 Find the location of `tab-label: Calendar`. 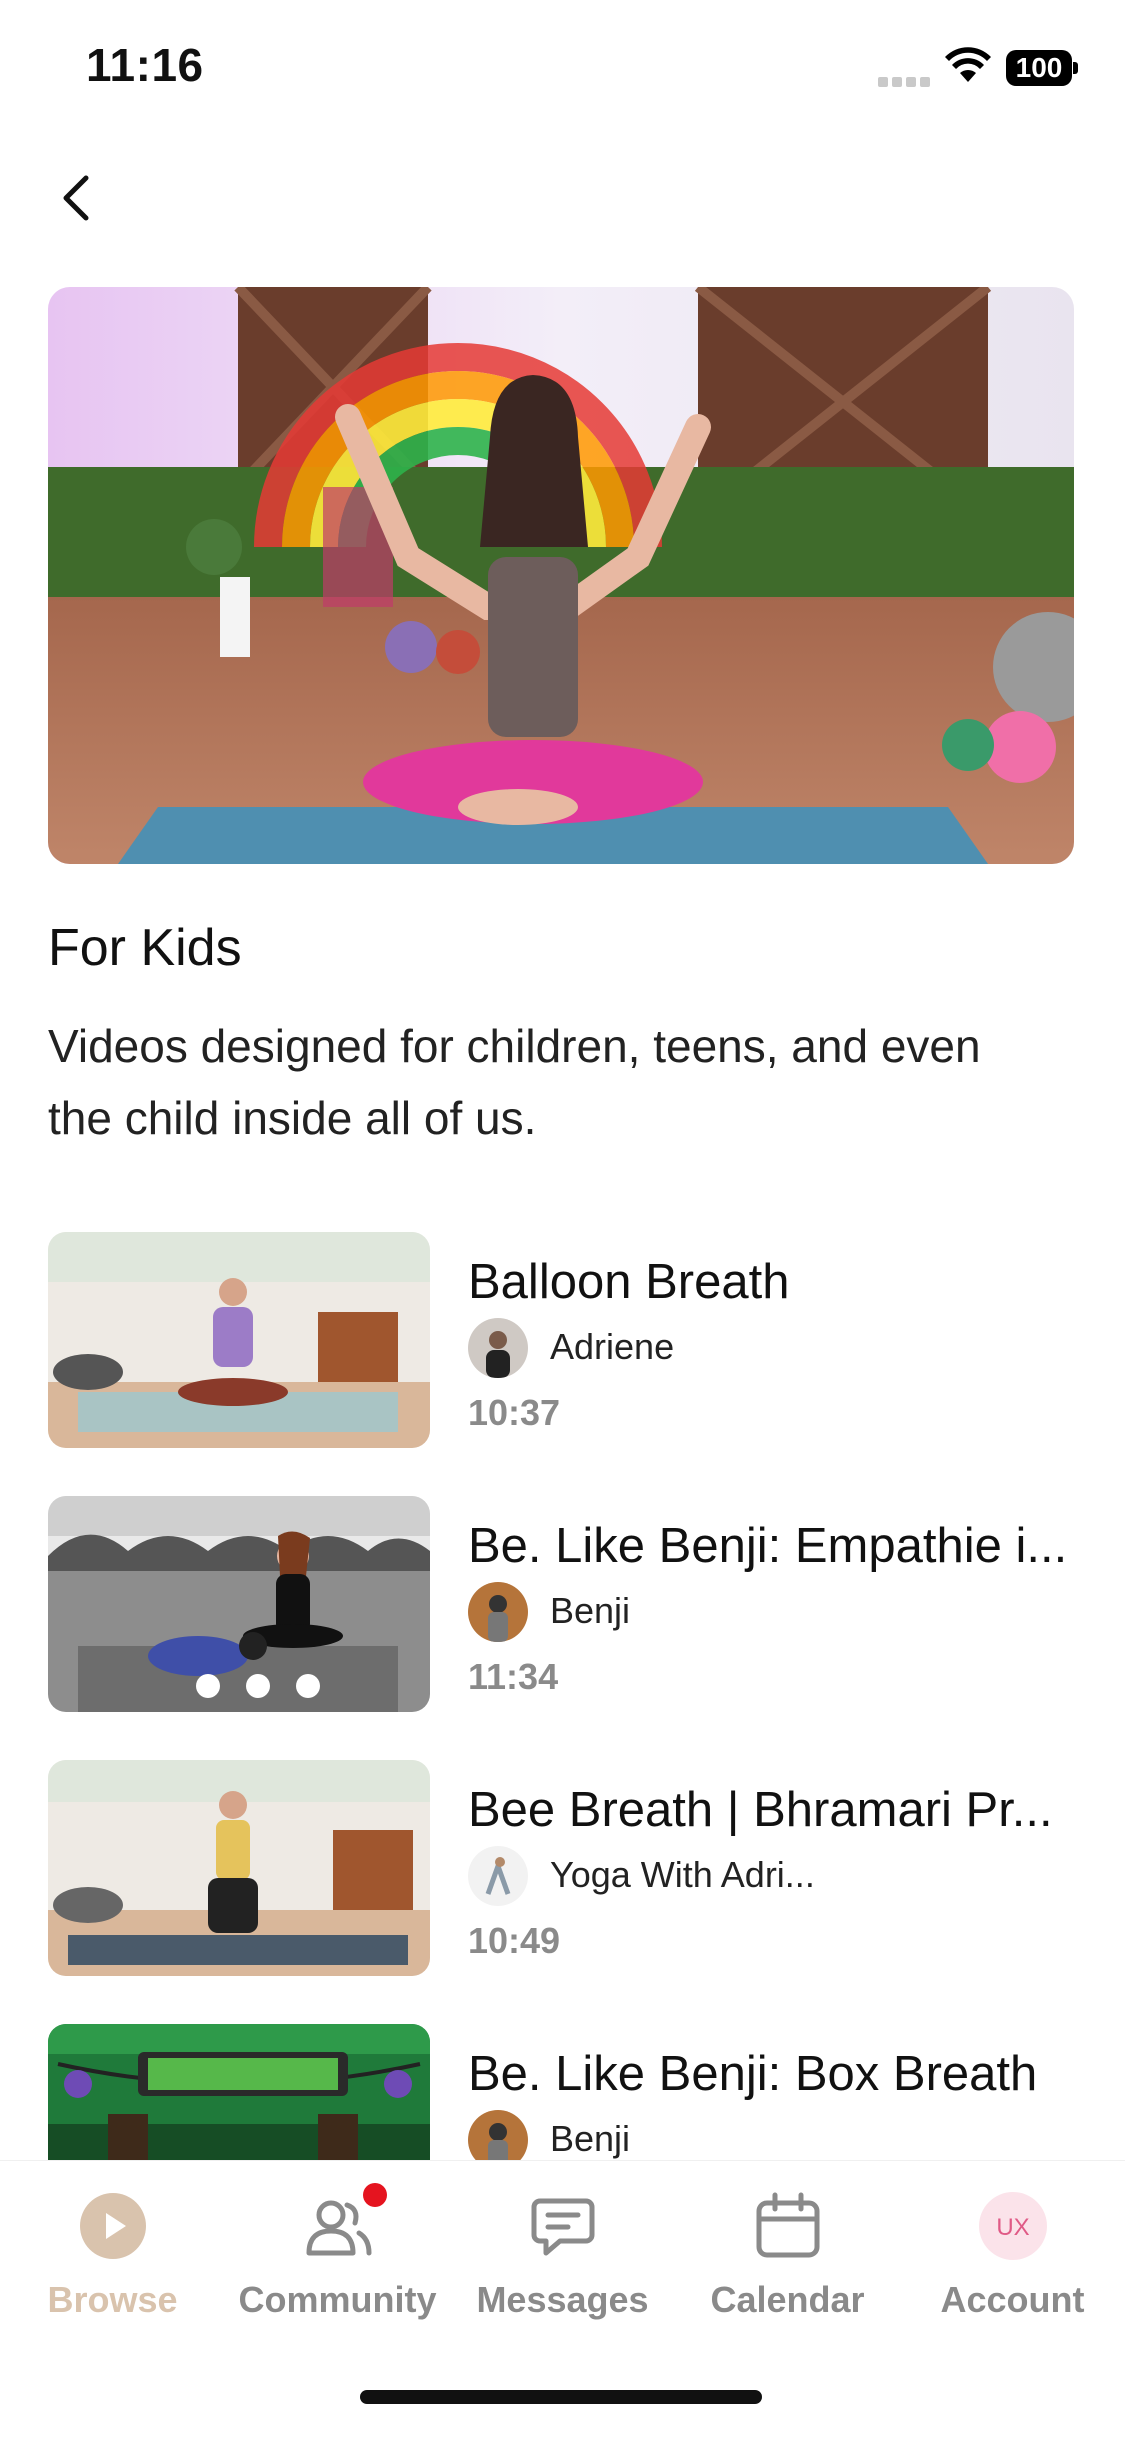

tab-label: Calendar is located at coordinates (787, 2299).